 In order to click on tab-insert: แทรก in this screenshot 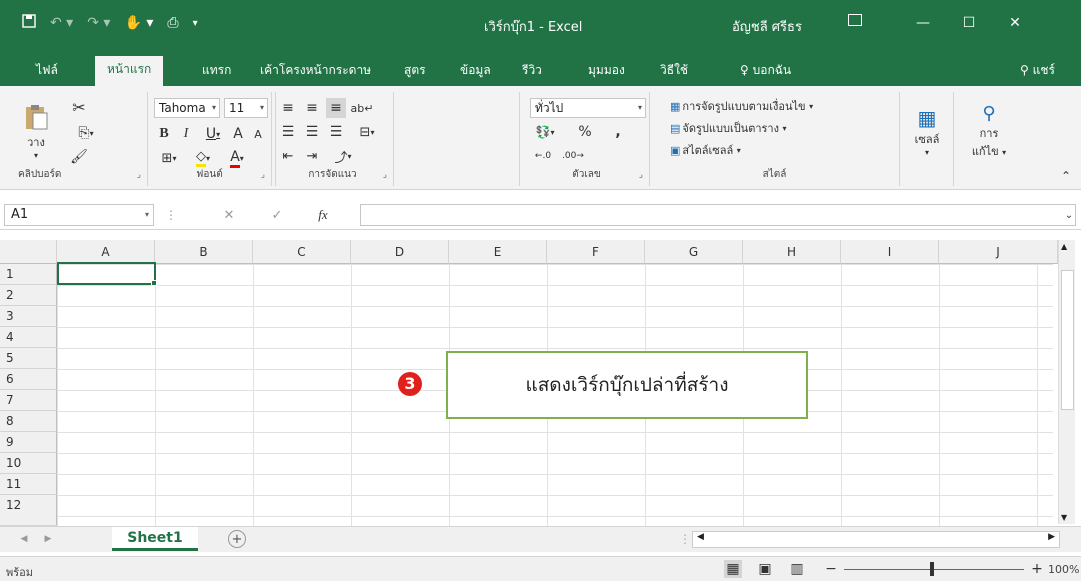, I will do `click(216, 73)`.